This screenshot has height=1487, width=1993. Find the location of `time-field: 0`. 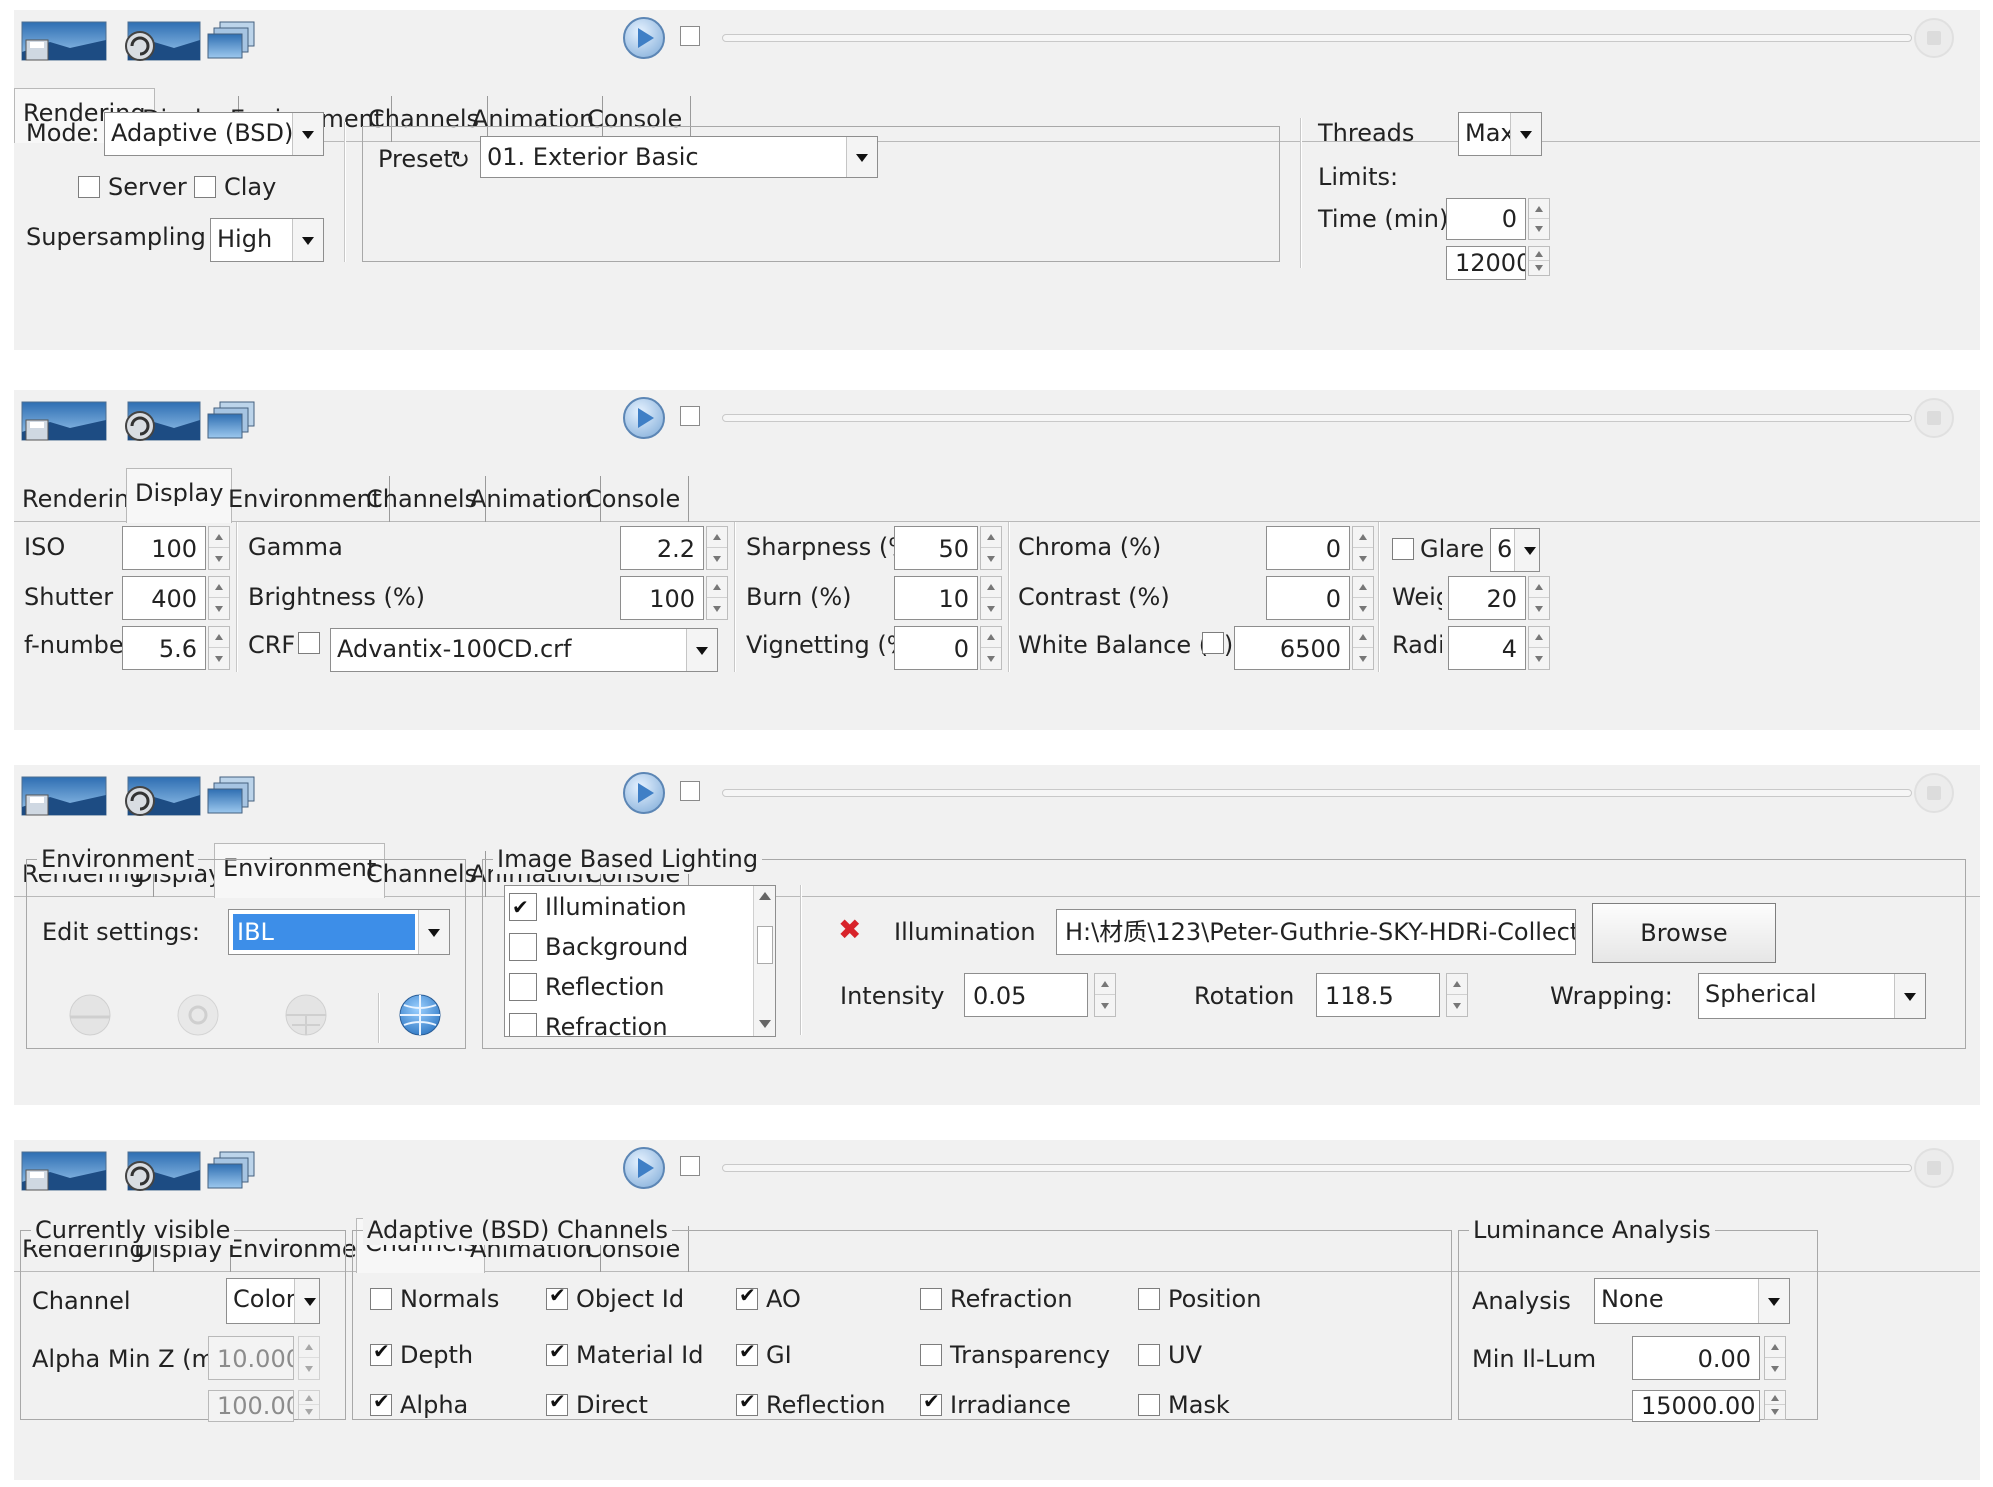

time-field: 0 is located at coordinates (1486, 219).